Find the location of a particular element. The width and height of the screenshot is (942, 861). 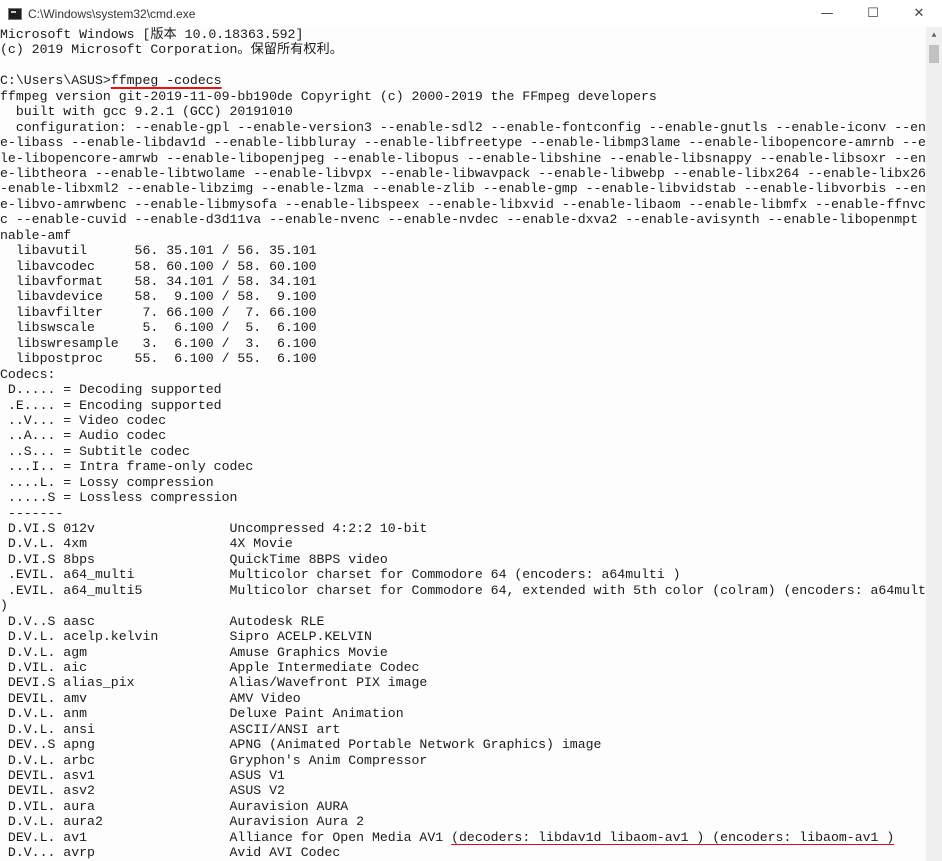

console-text: libavformat 58. 34.101 / 58. 34.101 is located at coordinates (158, 281).